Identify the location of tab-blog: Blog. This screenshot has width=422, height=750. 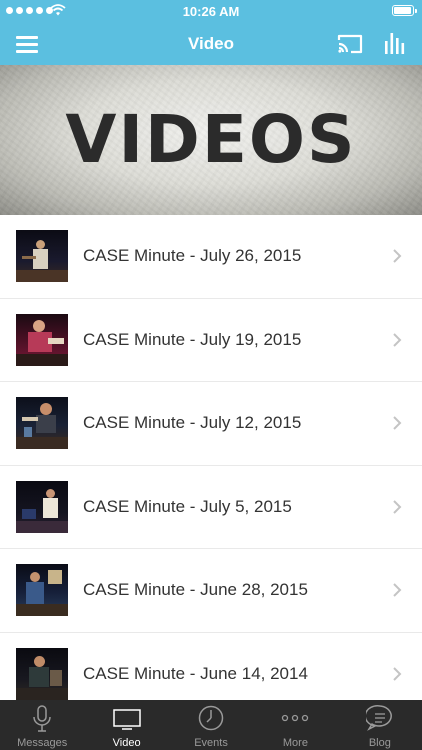
(380, 725).